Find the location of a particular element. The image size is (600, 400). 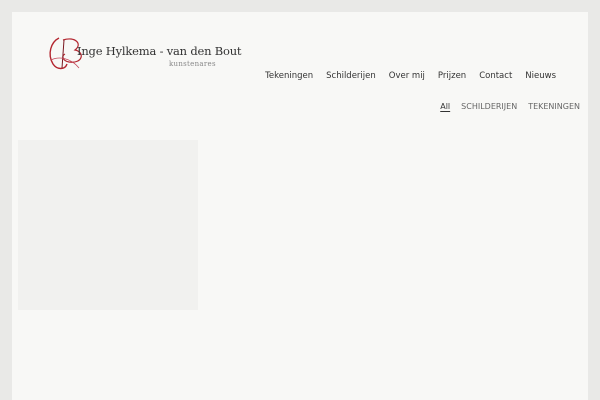

filter-schilderijen: SCHILDERIJEN is located at coordinates (489, 106).